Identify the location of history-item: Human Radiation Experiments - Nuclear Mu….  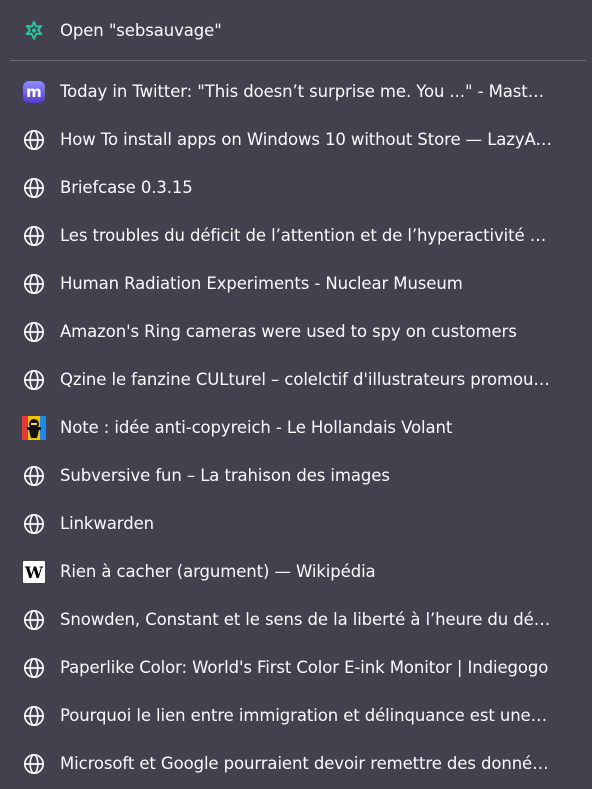
(298, 284).